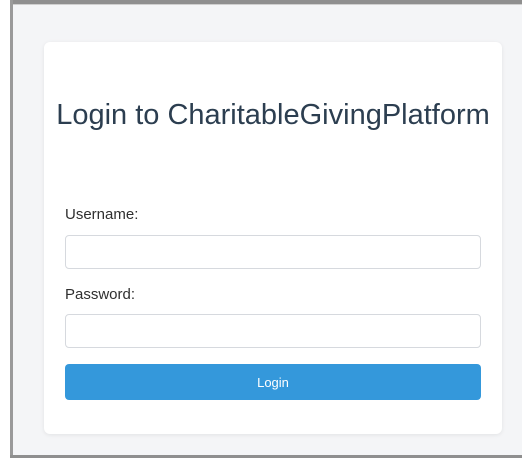  What do you see at coordinates (102, 214) in the screenshot?
I see `username-label: Username:` at bounding box center [102, 214].